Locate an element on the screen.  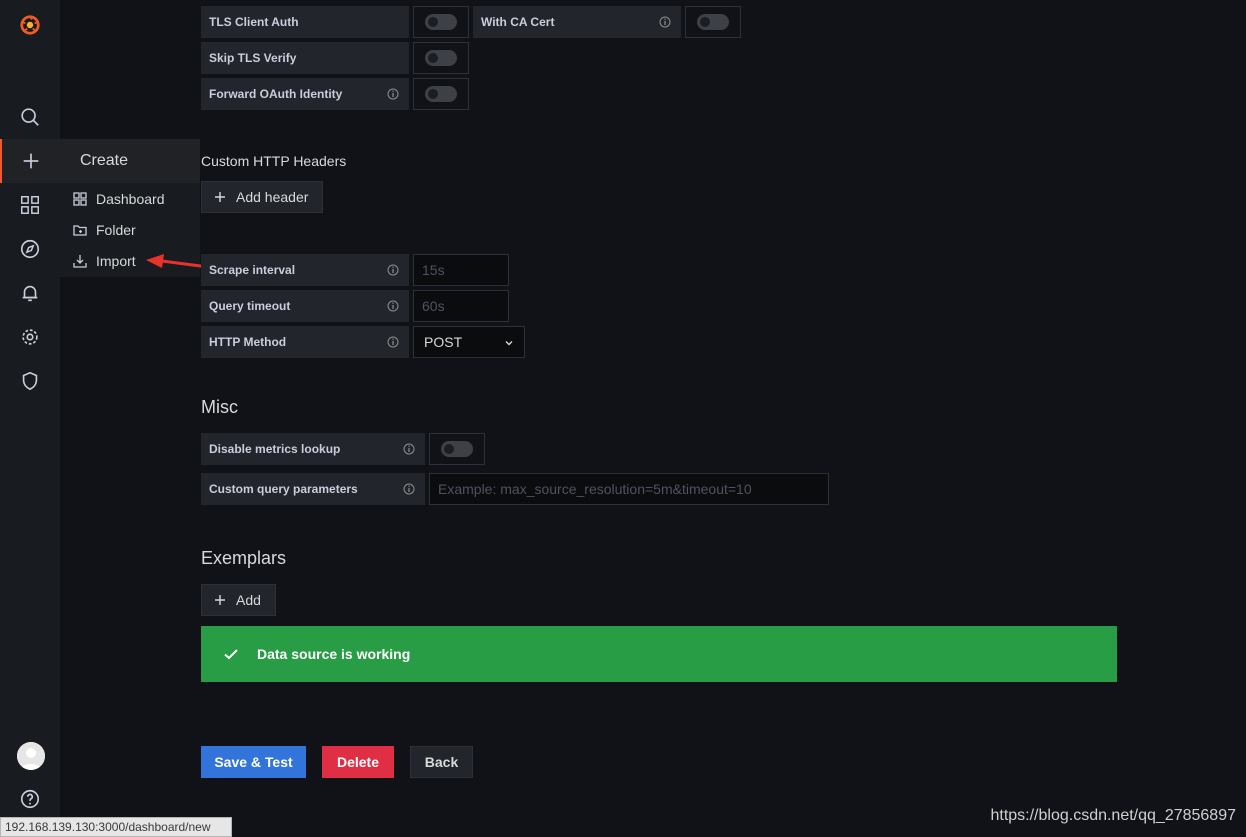
disable-metrics-label: Disable metrics lookup is located at coordinates (313, 449).